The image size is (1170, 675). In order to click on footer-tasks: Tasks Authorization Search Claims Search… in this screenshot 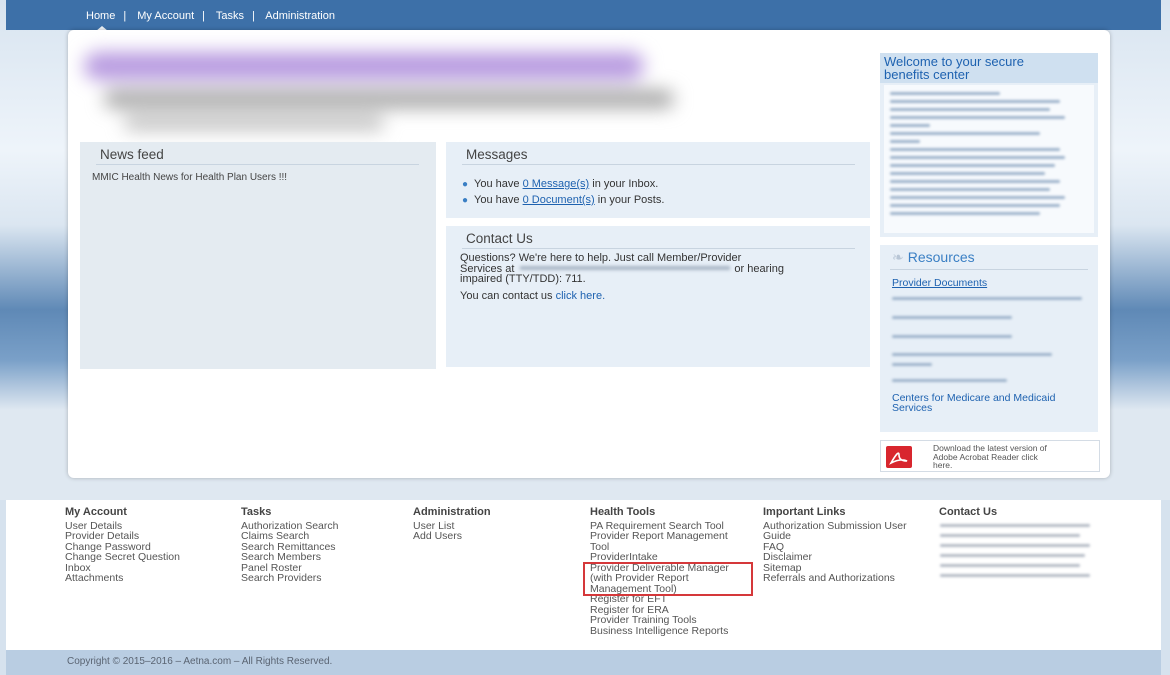, I will do `click(289, 545)`.